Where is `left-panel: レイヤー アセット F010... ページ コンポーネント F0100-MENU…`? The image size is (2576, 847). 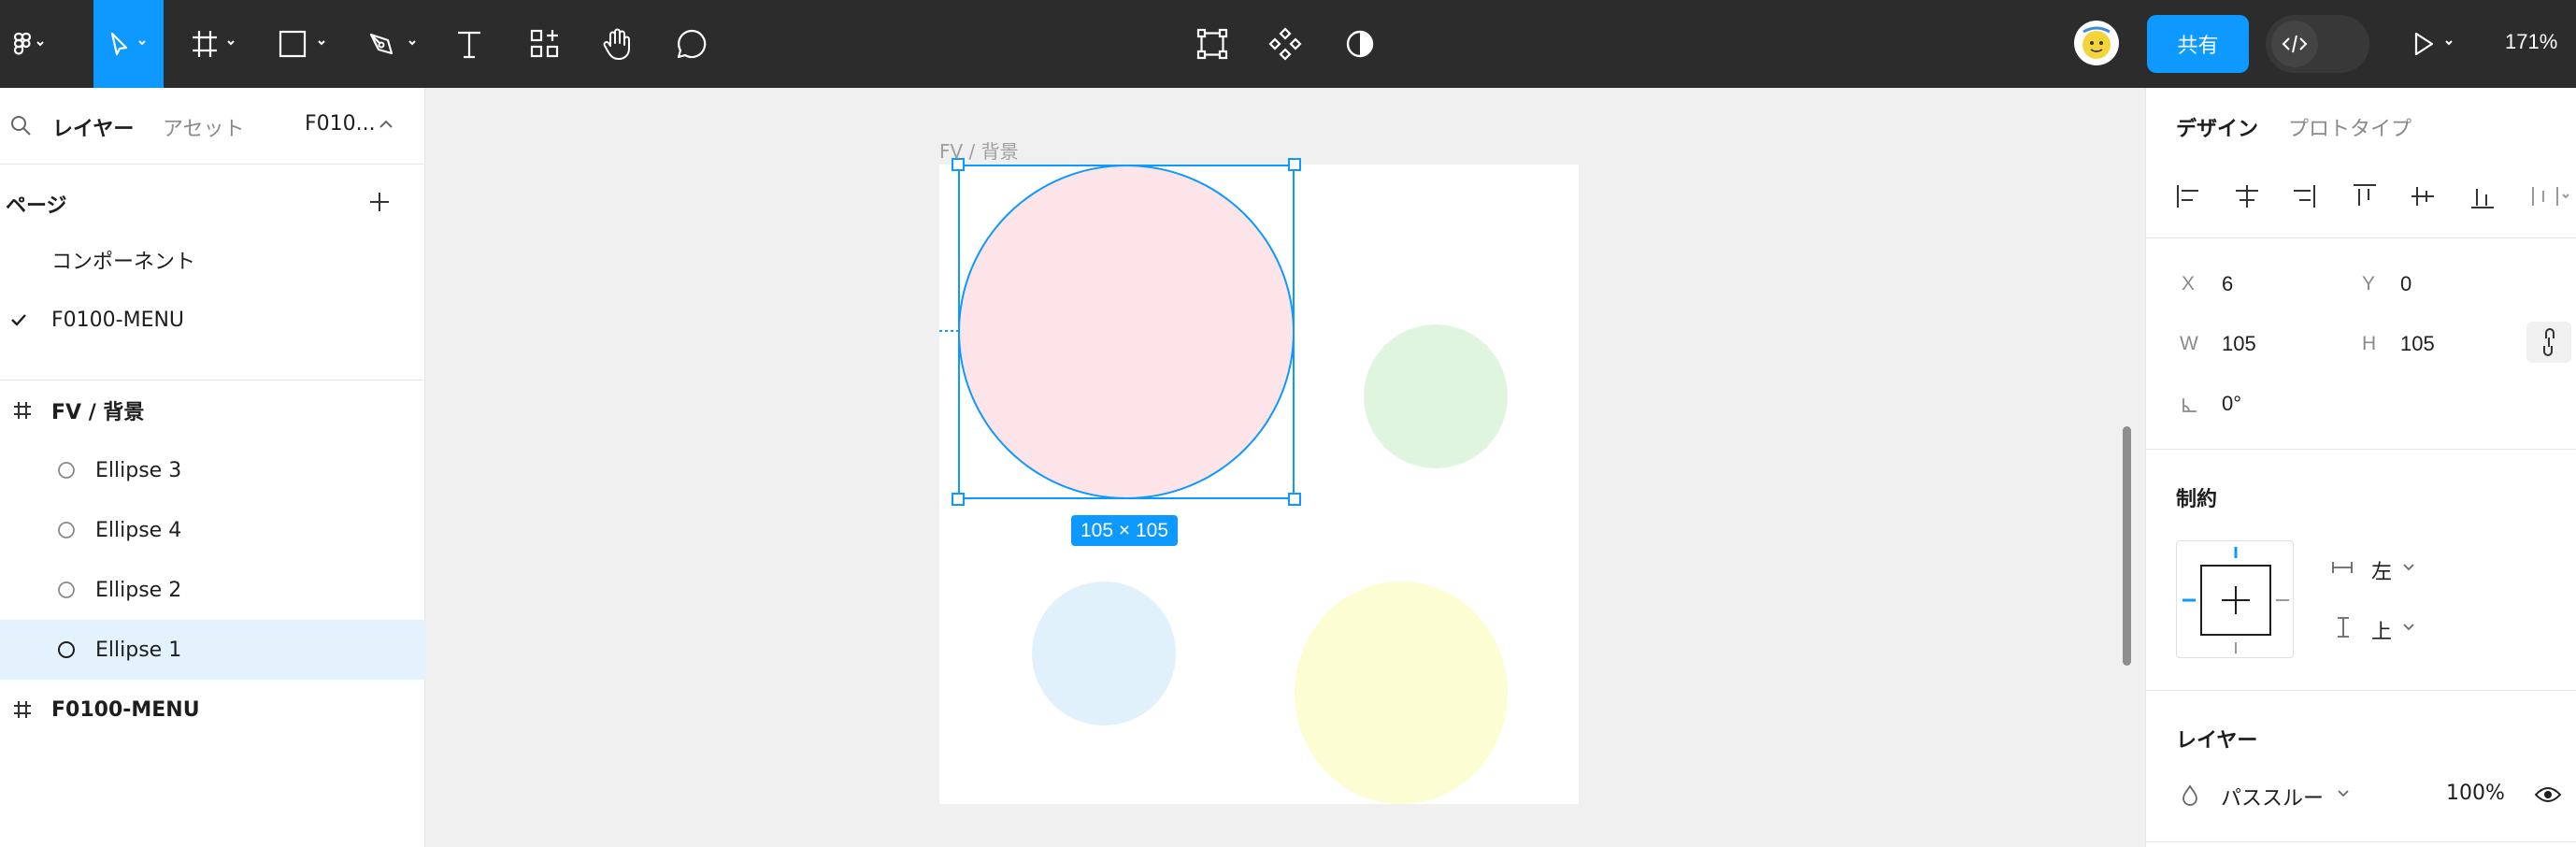 left-panel: レイヤー アセット F010... ページ コンポーネント F0100-MENU… is located at coordinates (212, 467).